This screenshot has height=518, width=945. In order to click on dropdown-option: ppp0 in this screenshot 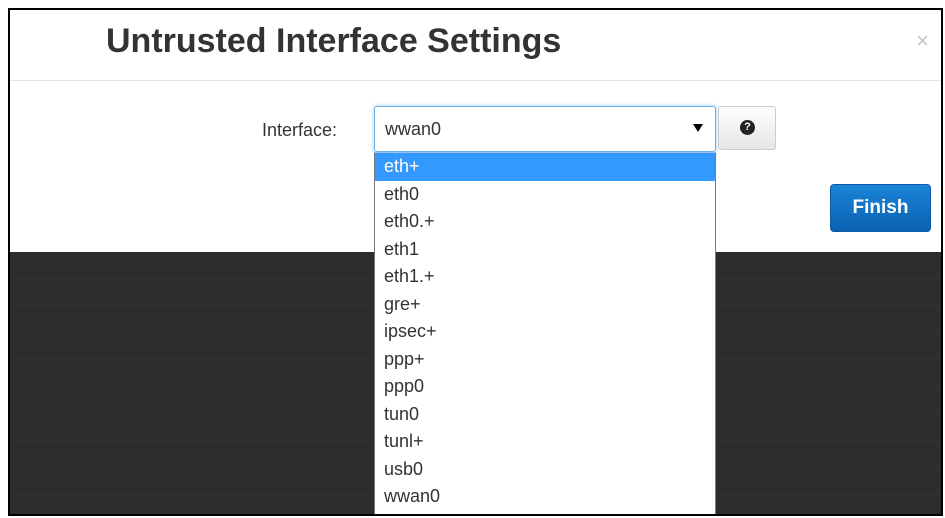, I will do `click(545, 387)`.